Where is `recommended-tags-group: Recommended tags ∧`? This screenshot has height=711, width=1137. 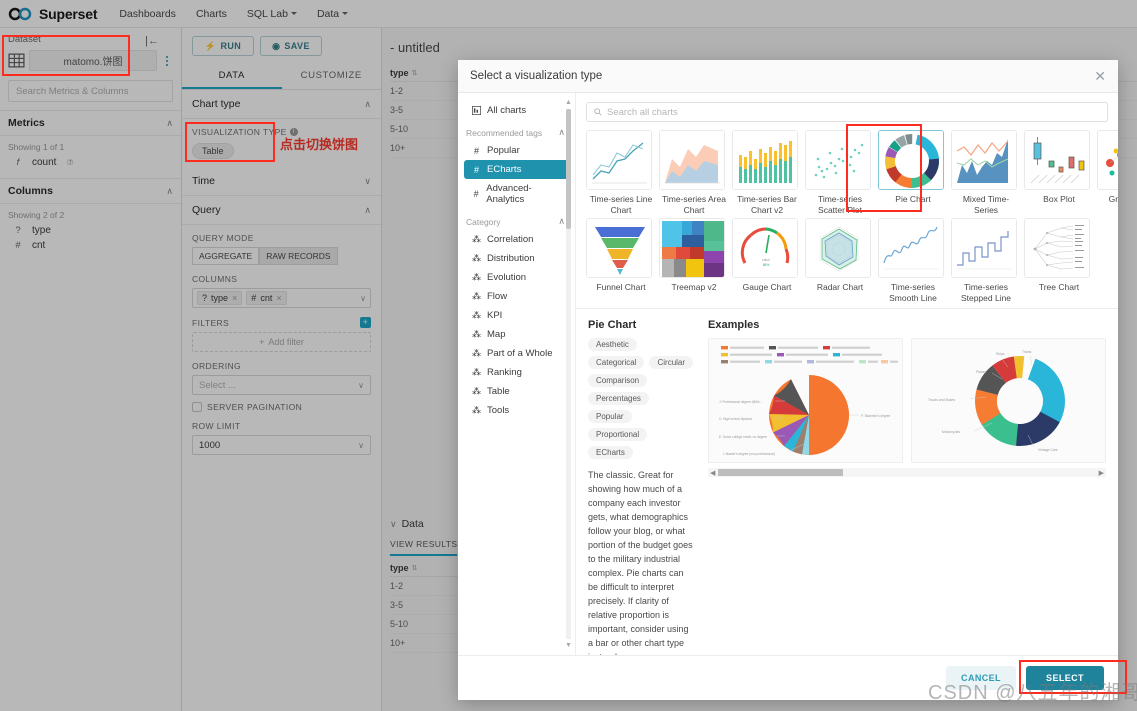
recommended-tags-group: Recommended tags ∧ is located at coordinates (516, 130).